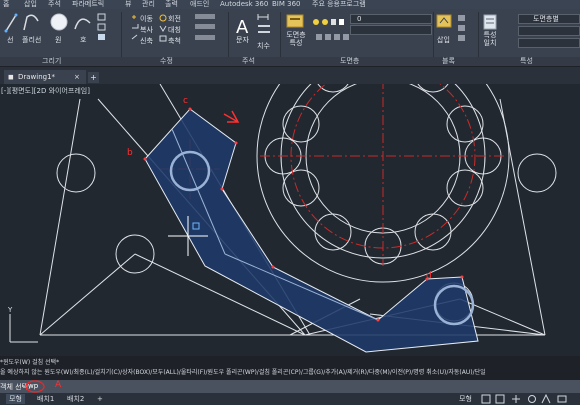 The image size is (580, 405). What do you see at coordinates (490, 22) in the screenshot?
I see `match-properties-icon` at bounding box center [490, 22].